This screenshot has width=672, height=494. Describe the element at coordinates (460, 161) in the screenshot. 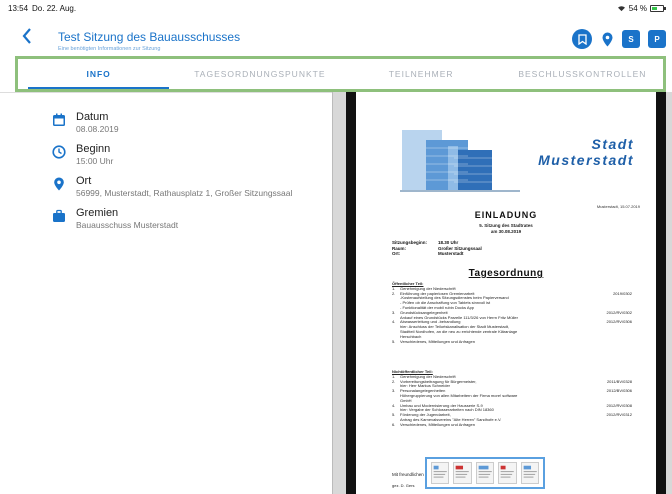

I see `city-logo` at that location.